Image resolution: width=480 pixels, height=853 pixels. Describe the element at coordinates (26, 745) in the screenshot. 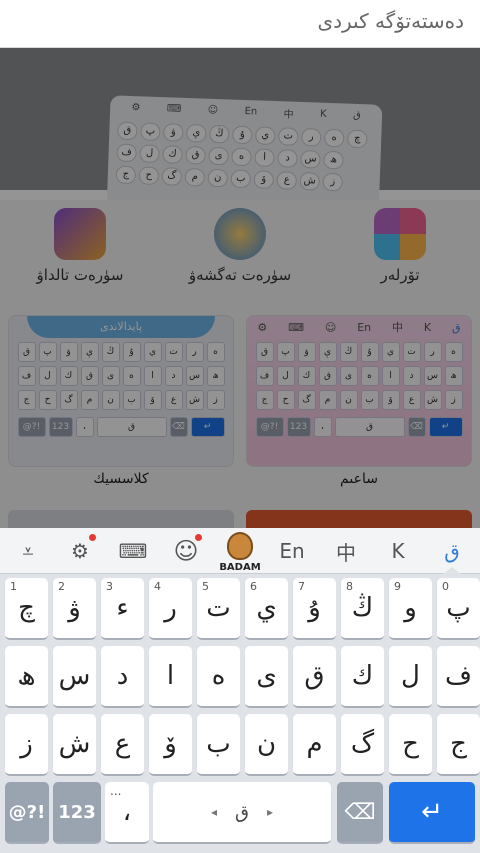

I see `letter-key: ز` at that location.